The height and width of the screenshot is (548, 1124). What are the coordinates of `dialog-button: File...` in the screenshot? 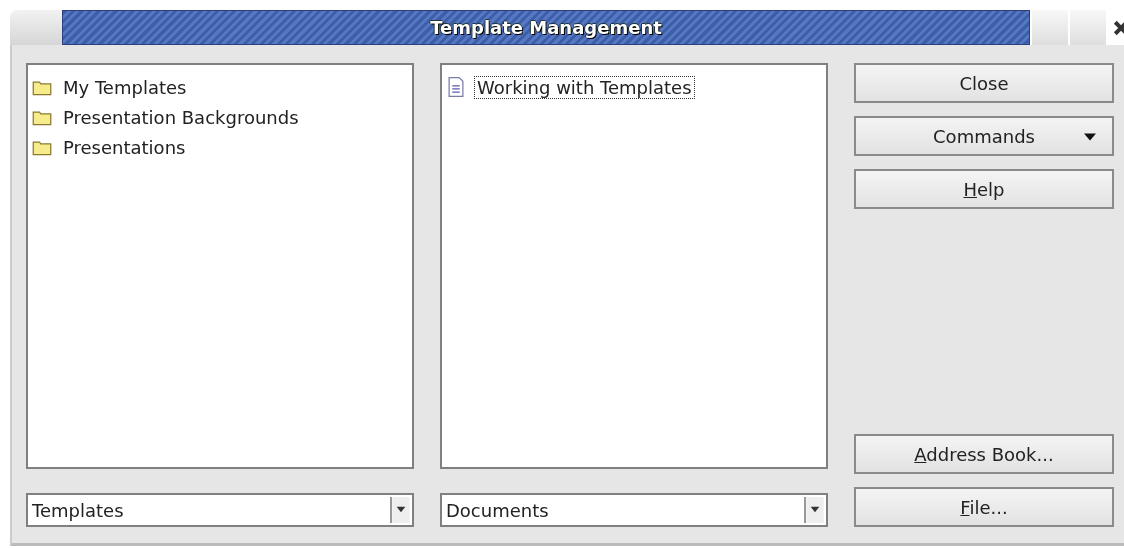 It's located at (984, 507).